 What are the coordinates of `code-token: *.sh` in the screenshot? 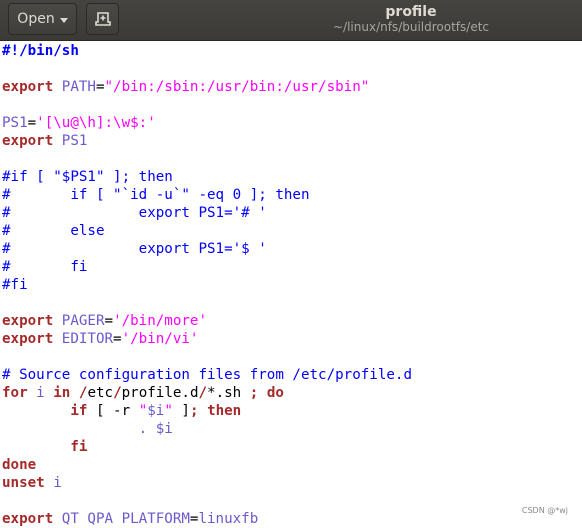 It's located at (228, 393).